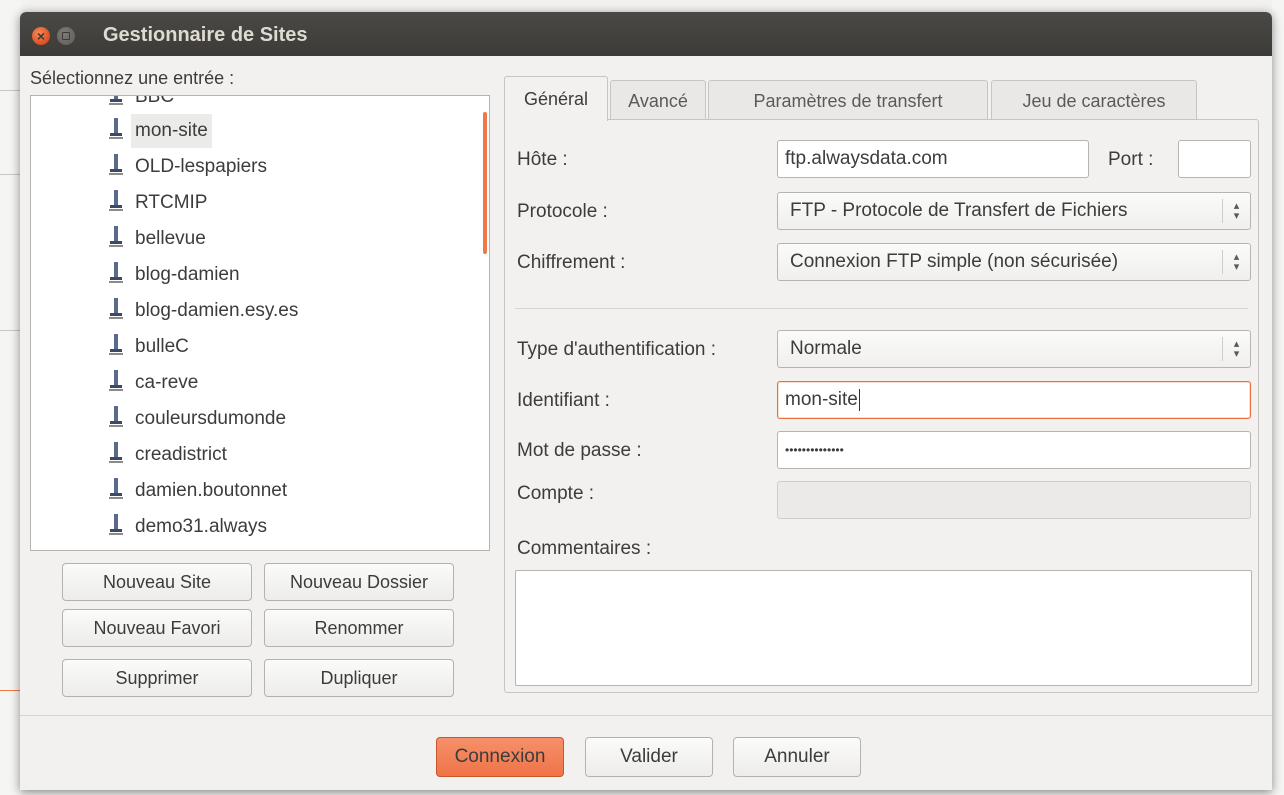 The width and height of the screenshot is (1284, 795). I want to click on port-label: Port :, so click(1131, 159).